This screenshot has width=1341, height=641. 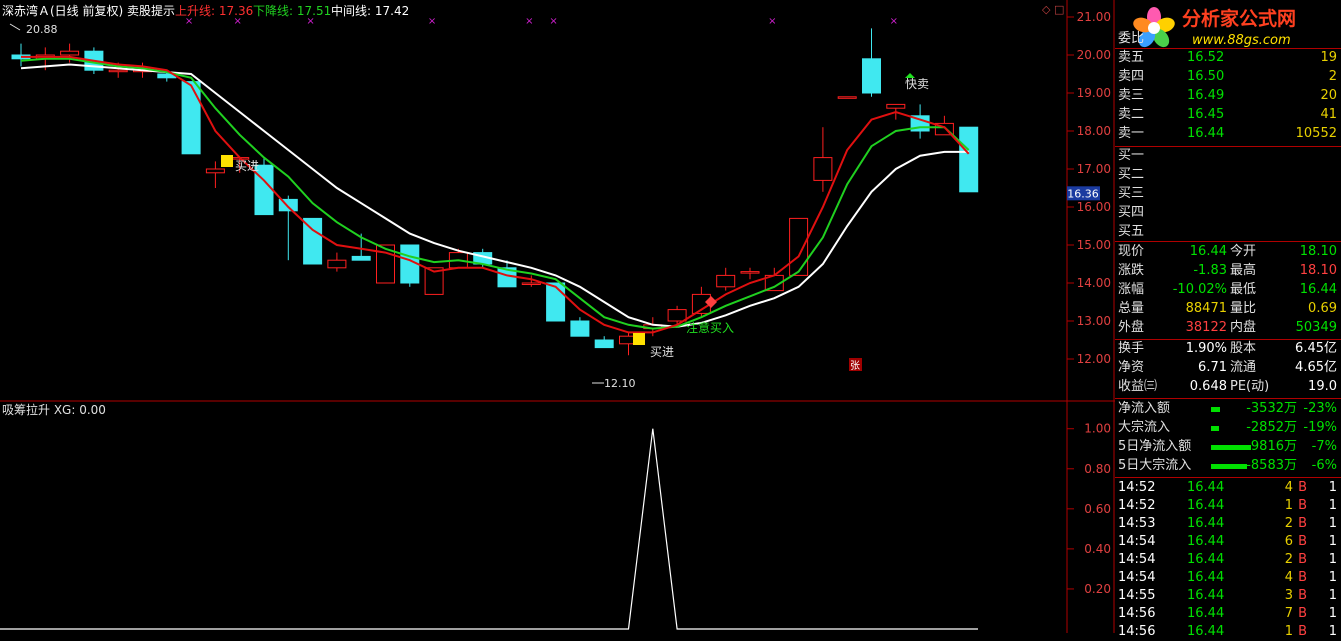 I want to click on y-tick-label: 0.40, so click(x=1097, y=549).